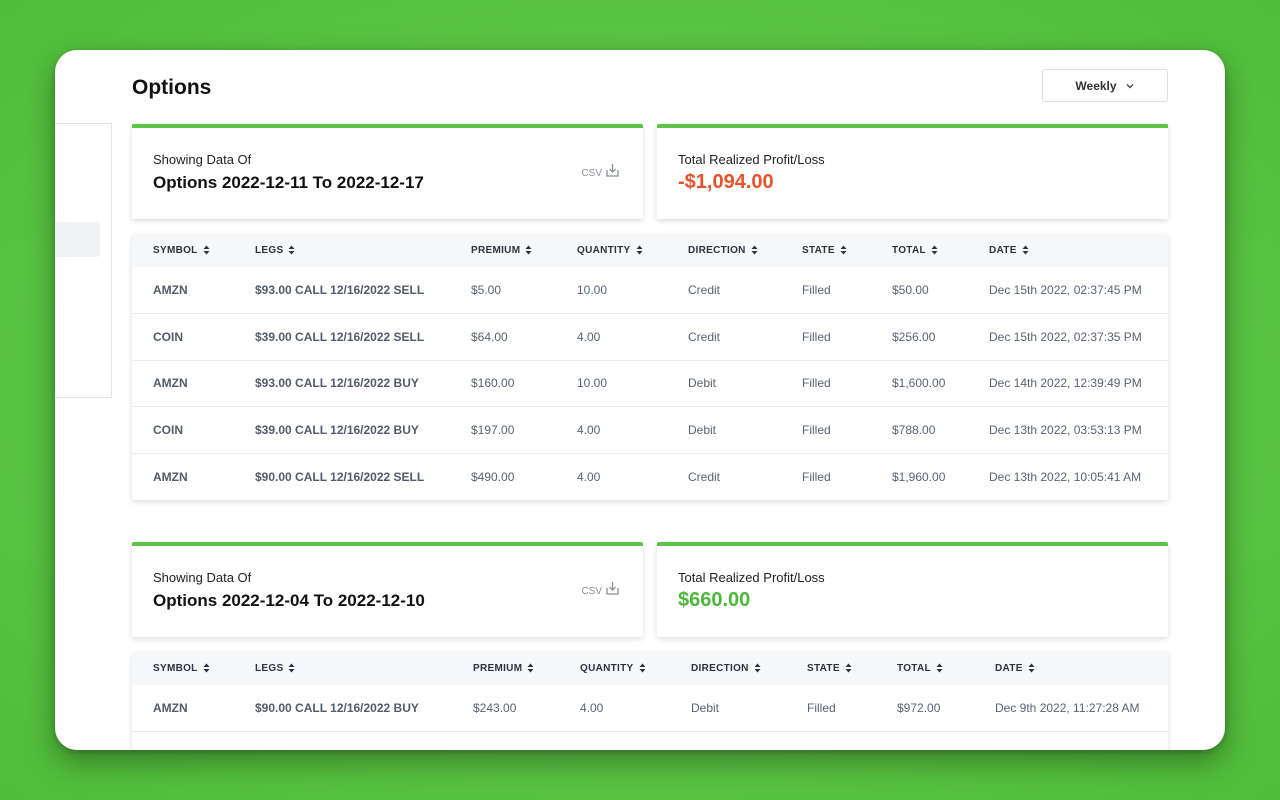 Image resolution: width=1280 pixels, height=800 pixels. What do you see at coordinates (728, 741) in the screenshot?
I see `cell-direction` at bounding box center [728, 741].